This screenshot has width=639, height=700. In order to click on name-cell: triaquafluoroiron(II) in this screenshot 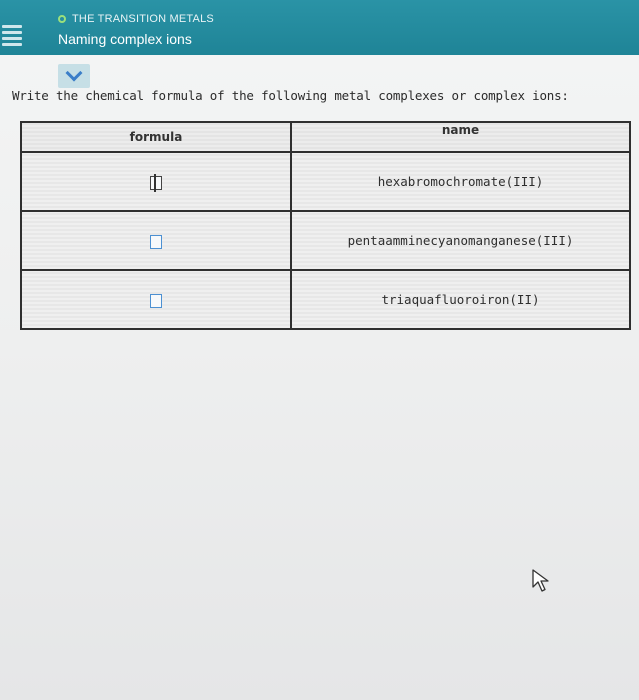, I will do `click(460, 299)`.